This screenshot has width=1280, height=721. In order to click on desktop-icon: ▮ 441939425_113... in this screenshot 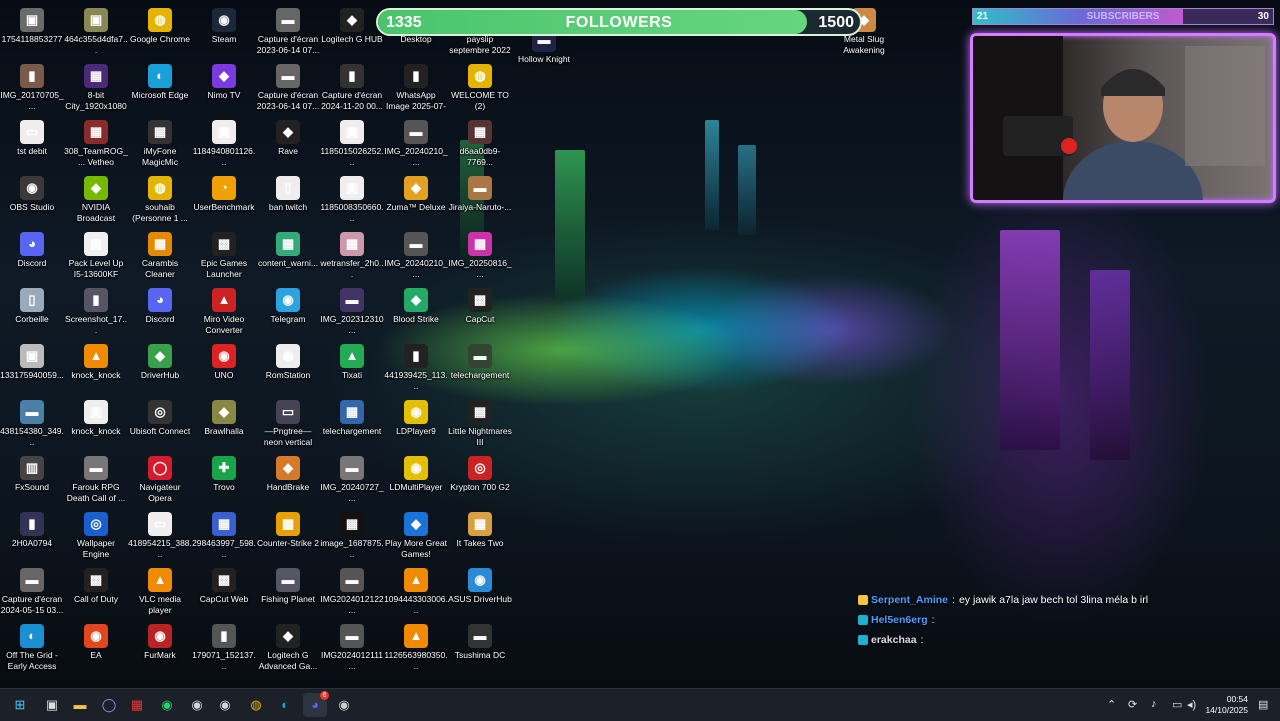, I will do `click(416, 368)`.